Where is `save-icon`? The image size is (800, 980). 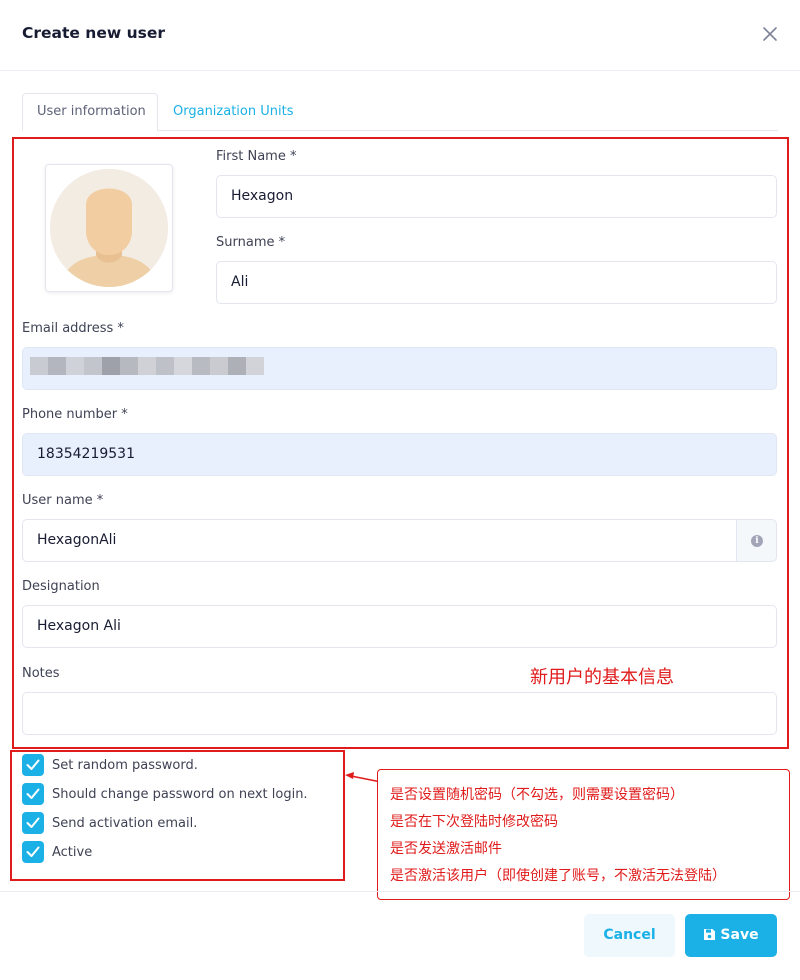 save-icon is located at coordinates (709, 937).